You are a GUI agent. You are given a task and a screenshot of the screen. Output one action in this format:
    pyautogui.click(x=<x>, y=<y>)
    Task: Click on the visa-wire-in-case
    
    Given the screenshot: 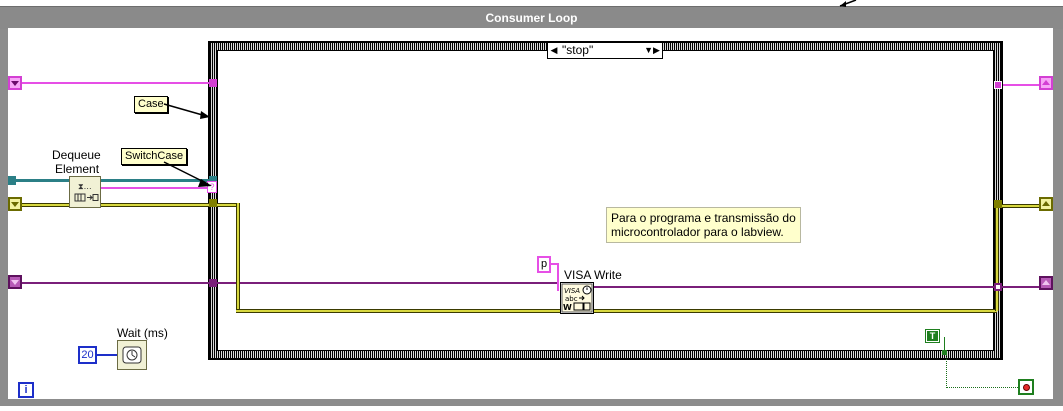 What is the action you would take?
    pyautogui.click(x=387, y=283)
    